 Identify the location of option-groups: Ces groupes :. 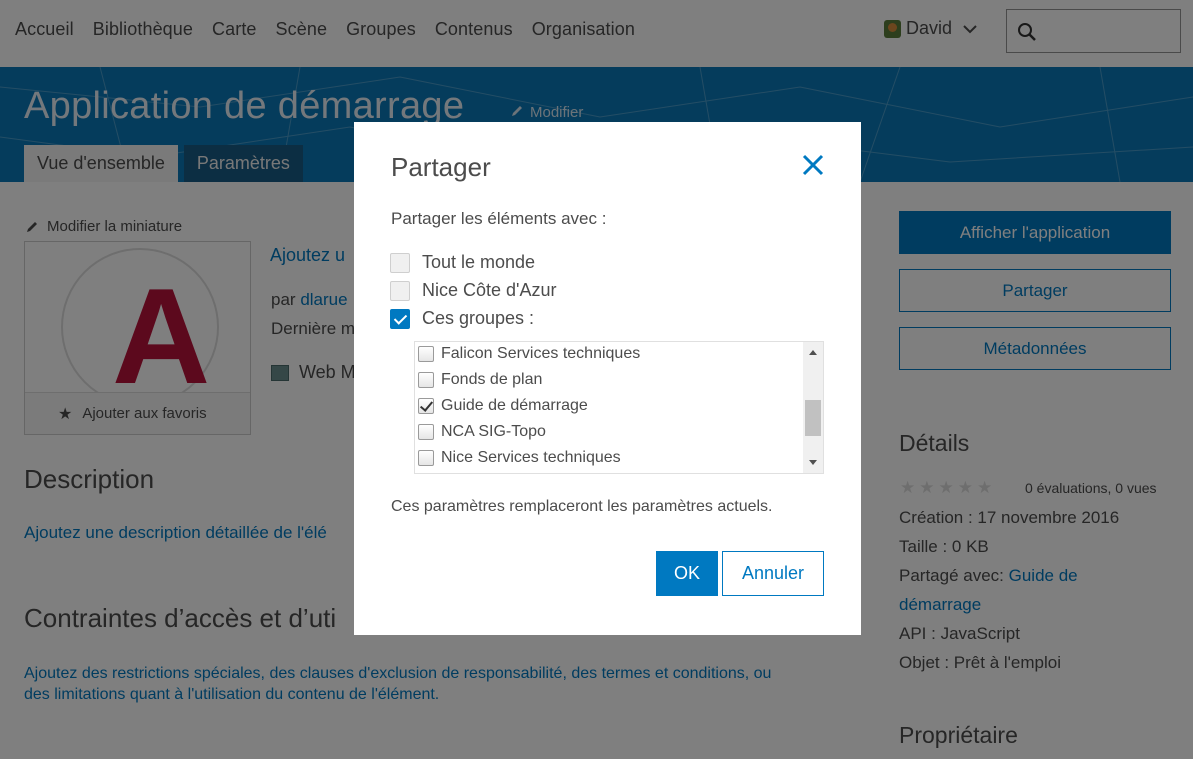
(462, 318).